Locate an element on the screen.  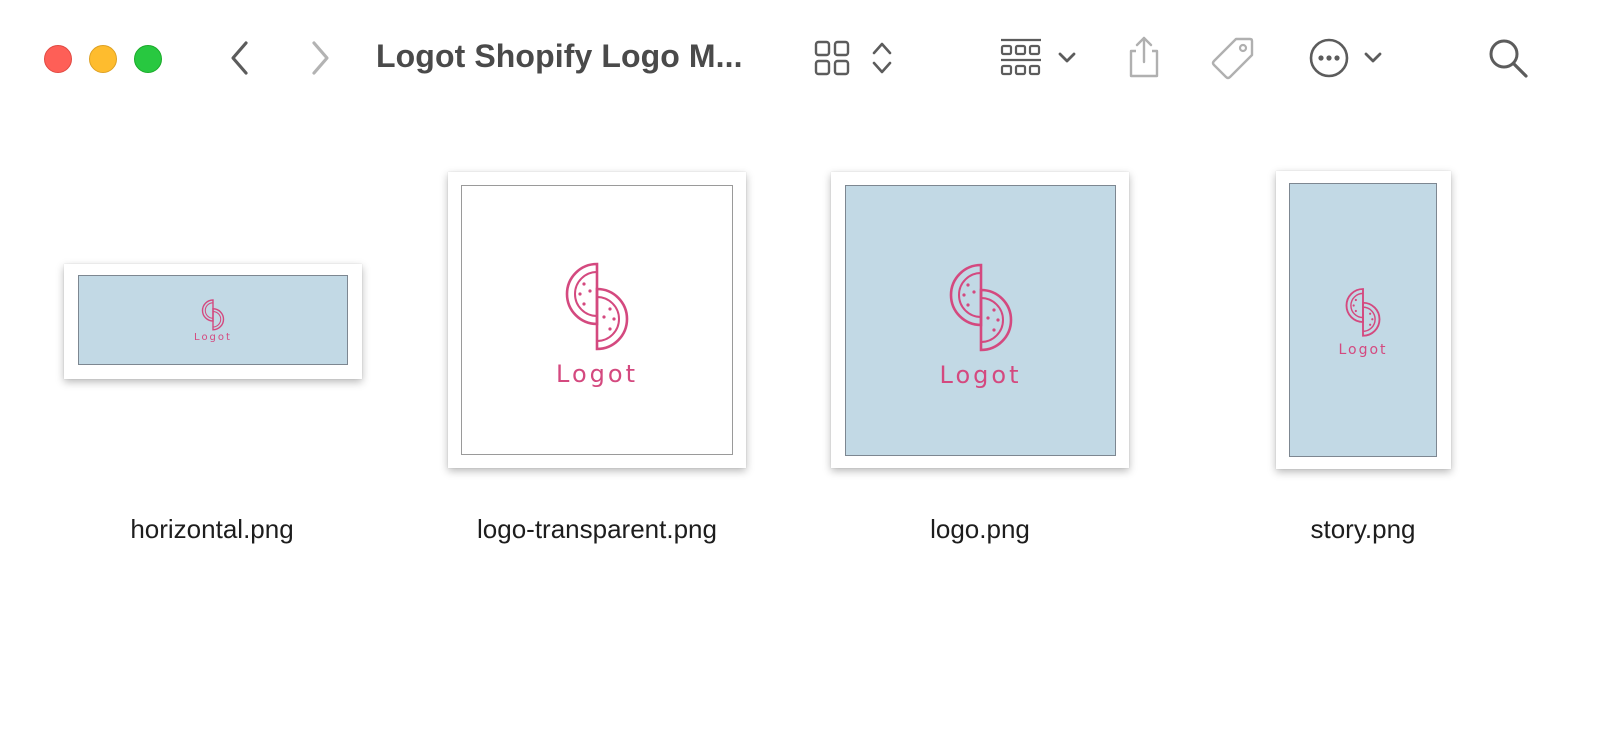
more-options-icon is located at coordinates (1329, 58).